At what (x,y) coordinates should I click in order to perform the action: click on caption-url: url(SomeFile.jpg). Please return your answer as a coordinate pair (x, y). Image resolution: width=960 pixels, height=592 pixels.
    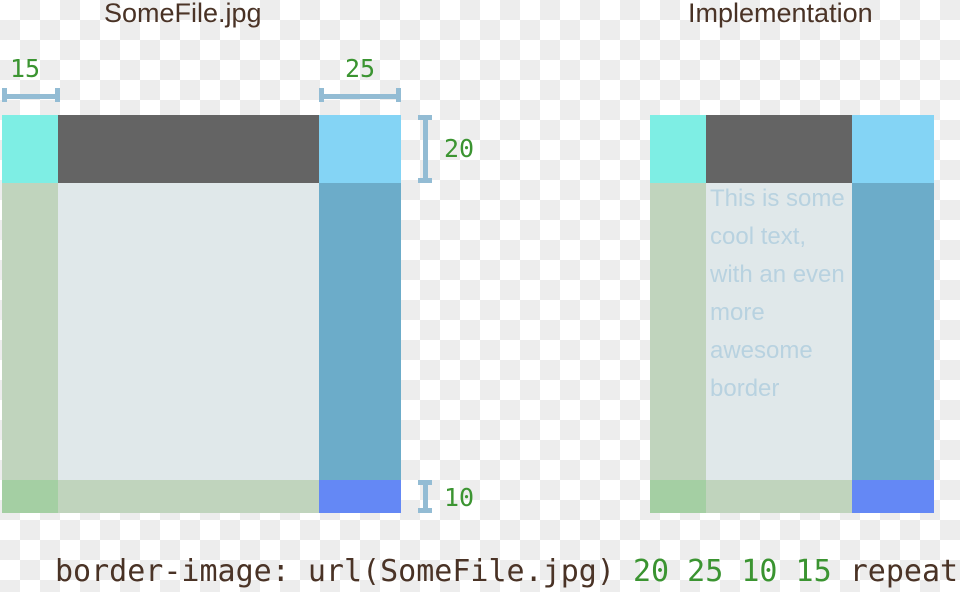
    Looking at the image, I should click on (461, 571).